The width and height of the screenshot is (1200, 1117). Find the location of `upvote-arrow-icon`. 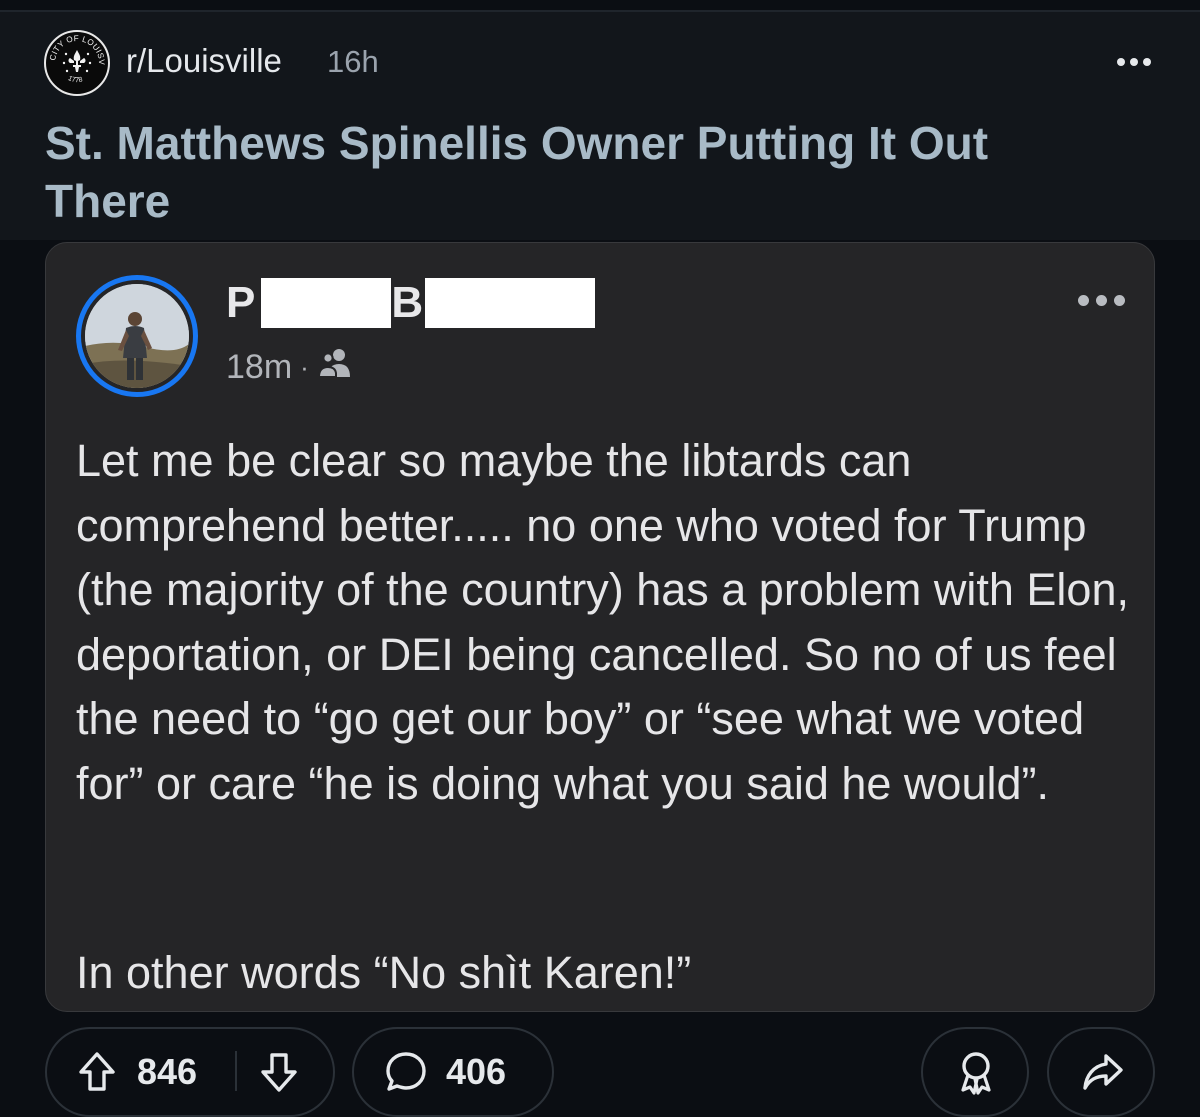

upvote-arrow-icon is located at coordinates (97, 1071).